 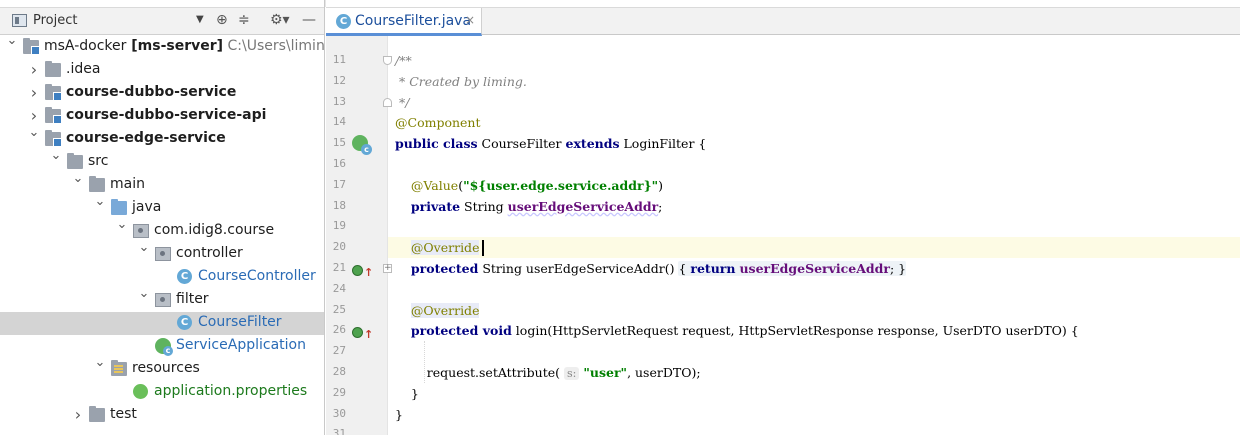 I want to click on code-text: /**, so click(x=403, y=60).